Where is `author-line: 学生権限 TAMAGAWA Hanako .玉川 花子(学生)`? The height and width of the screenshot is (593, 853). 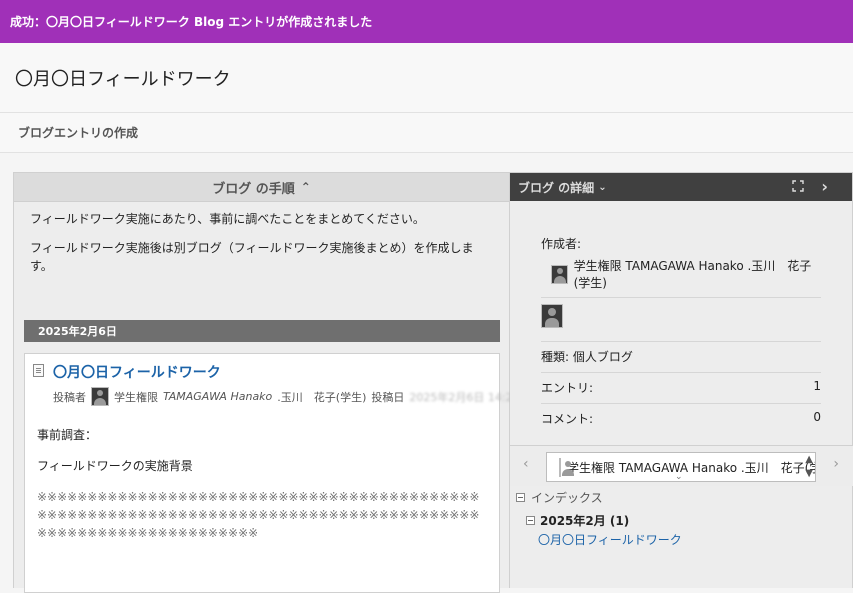
author-line: 学生権限 TAMAGAWA Hanako .玉川 花子(学生) is located at coordinates (681, 276).